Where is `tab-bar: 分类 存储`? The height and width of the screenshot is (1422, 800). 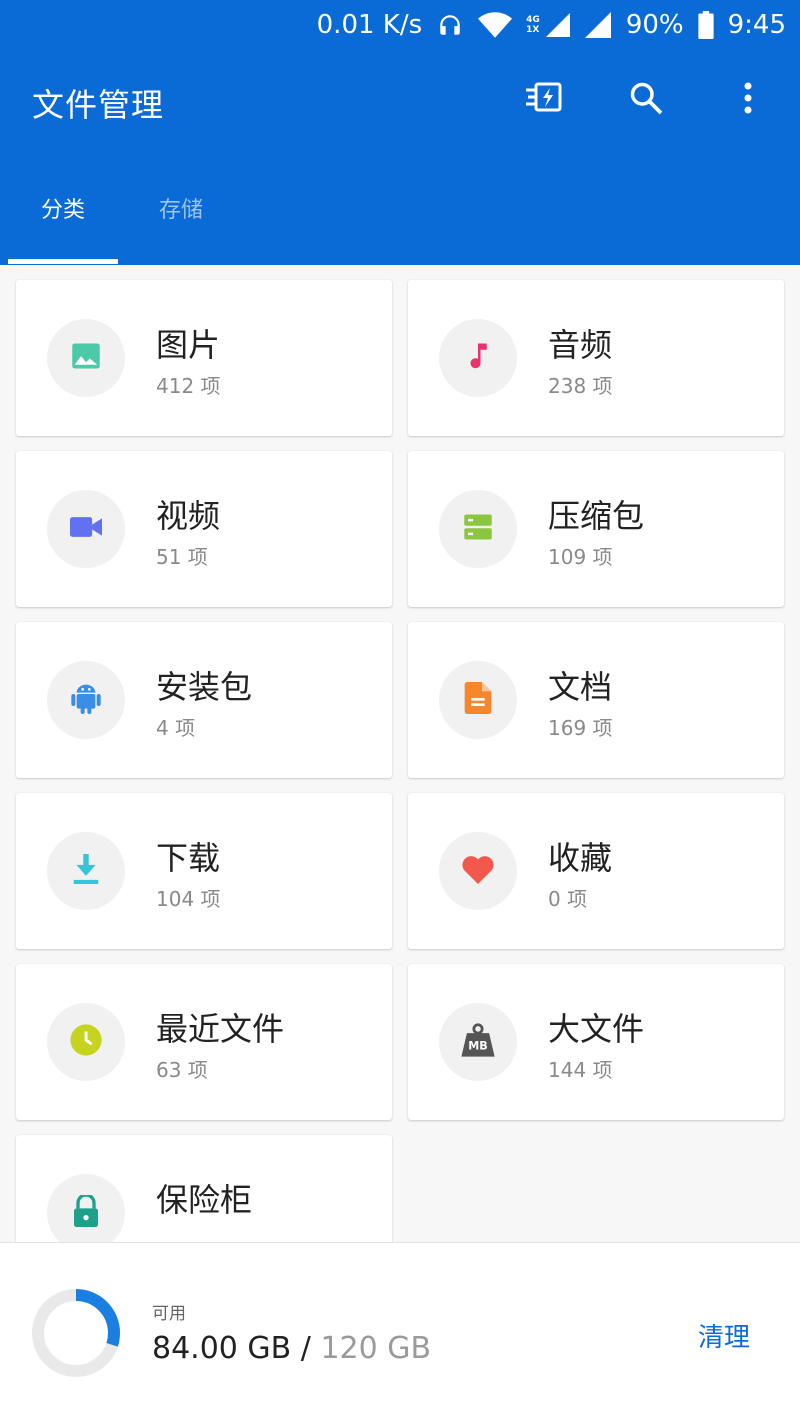
tab-bar: 分类 存储 is located at coordinates (118, 227).